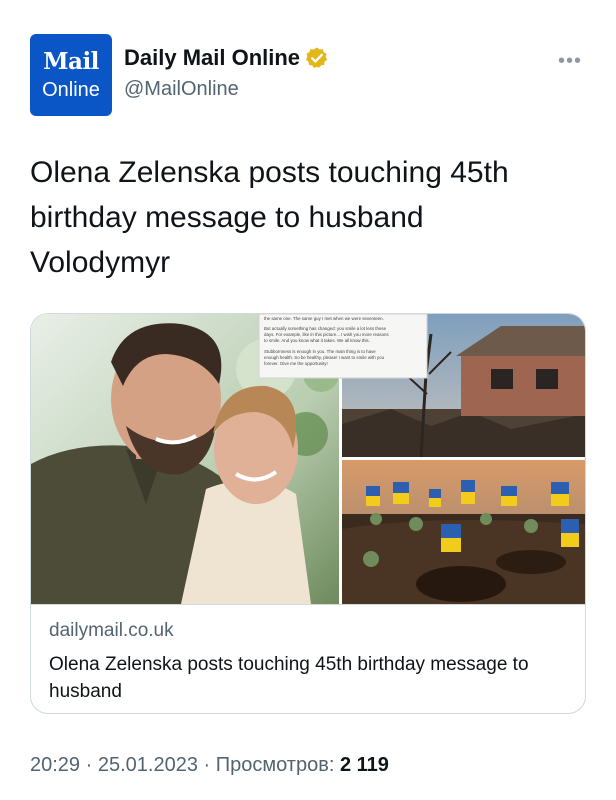  Describe the element at coordinates (364, 765) in the screenshot. I see `views-count: 2 119` at that location.